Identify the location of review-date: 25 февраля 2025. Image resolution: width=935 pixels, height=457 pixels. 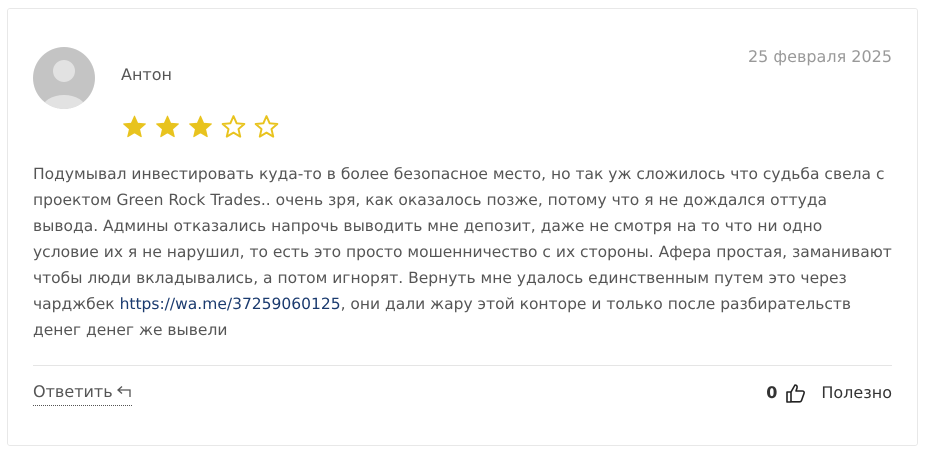
(820, 57).